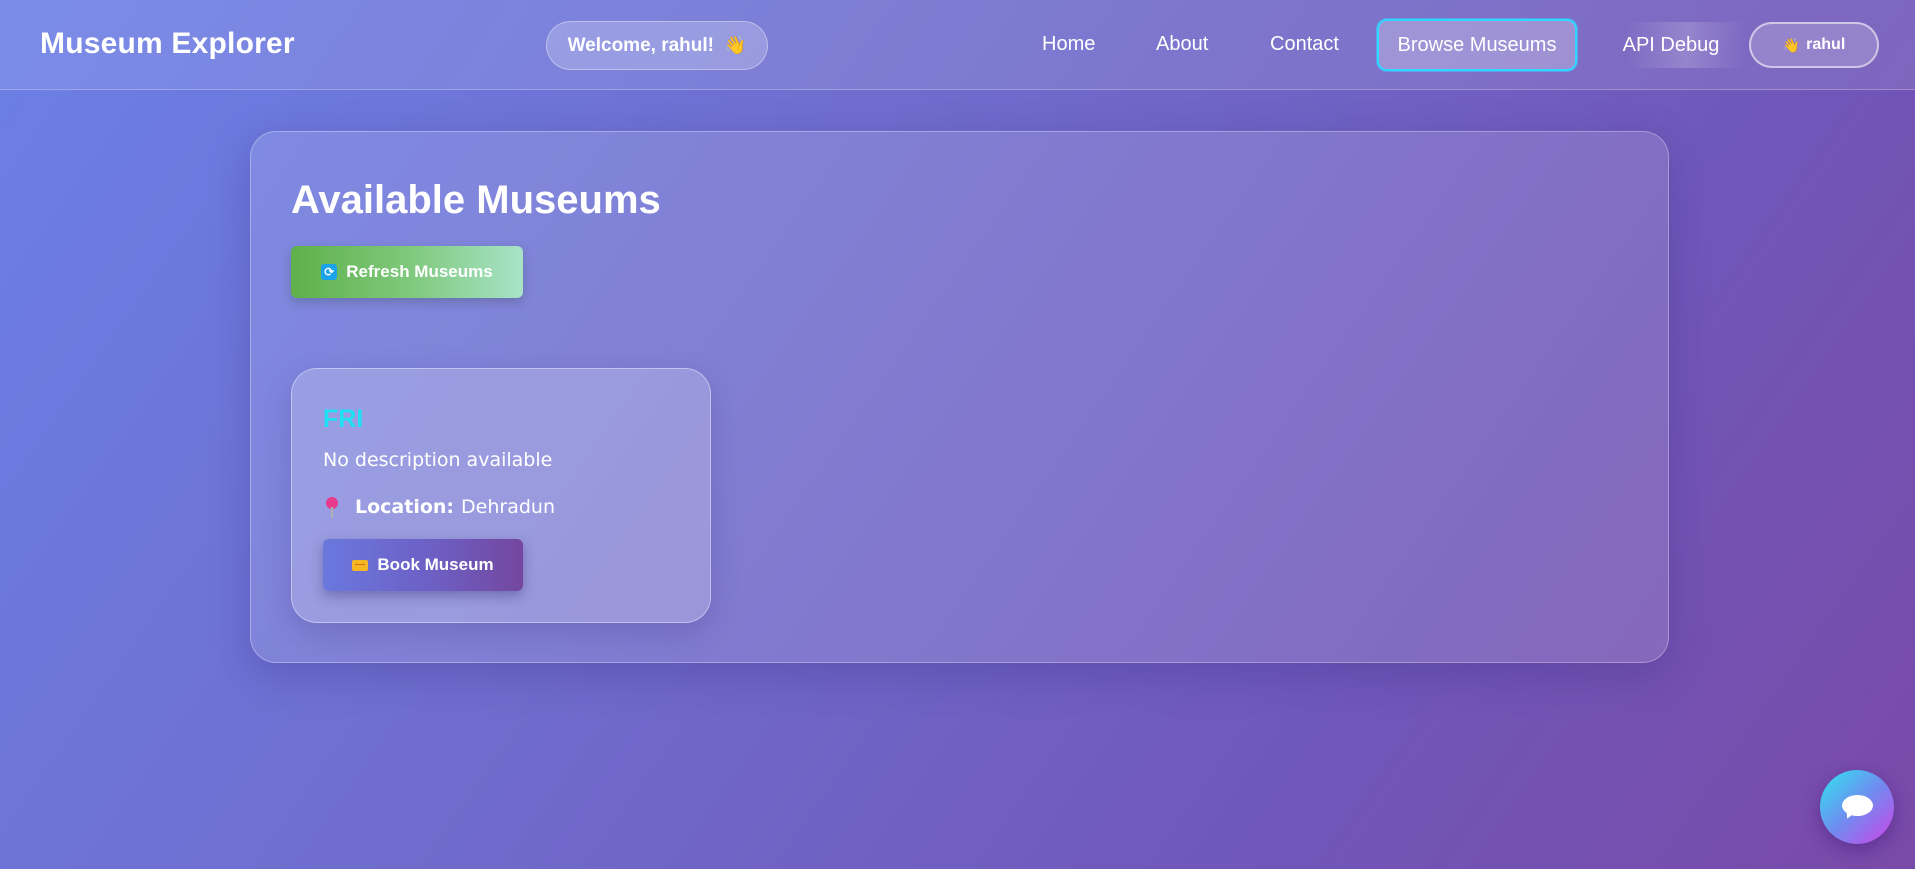 This screenshot has width=1915, height=869. What do you see at coordinates (167, 44) in the screenshot?
I see `brand-logo-text: Museum Explorer` at bounding box center [167, 44].